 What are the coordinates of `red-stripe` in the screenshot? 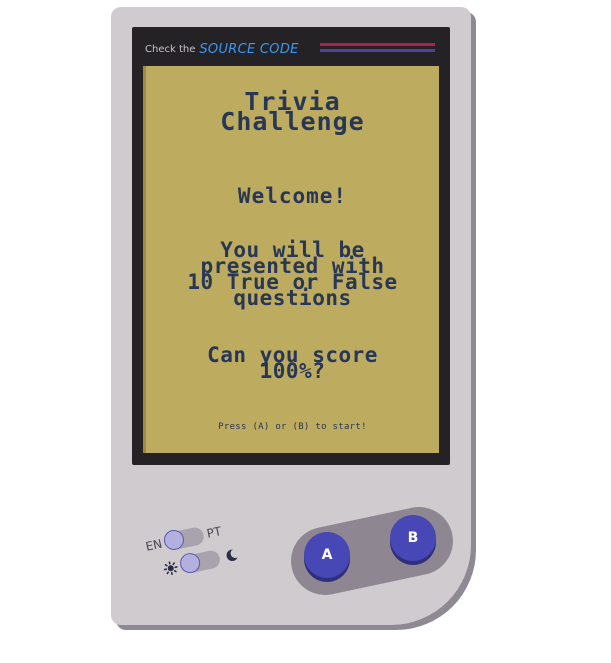 It's located at (377, 44).